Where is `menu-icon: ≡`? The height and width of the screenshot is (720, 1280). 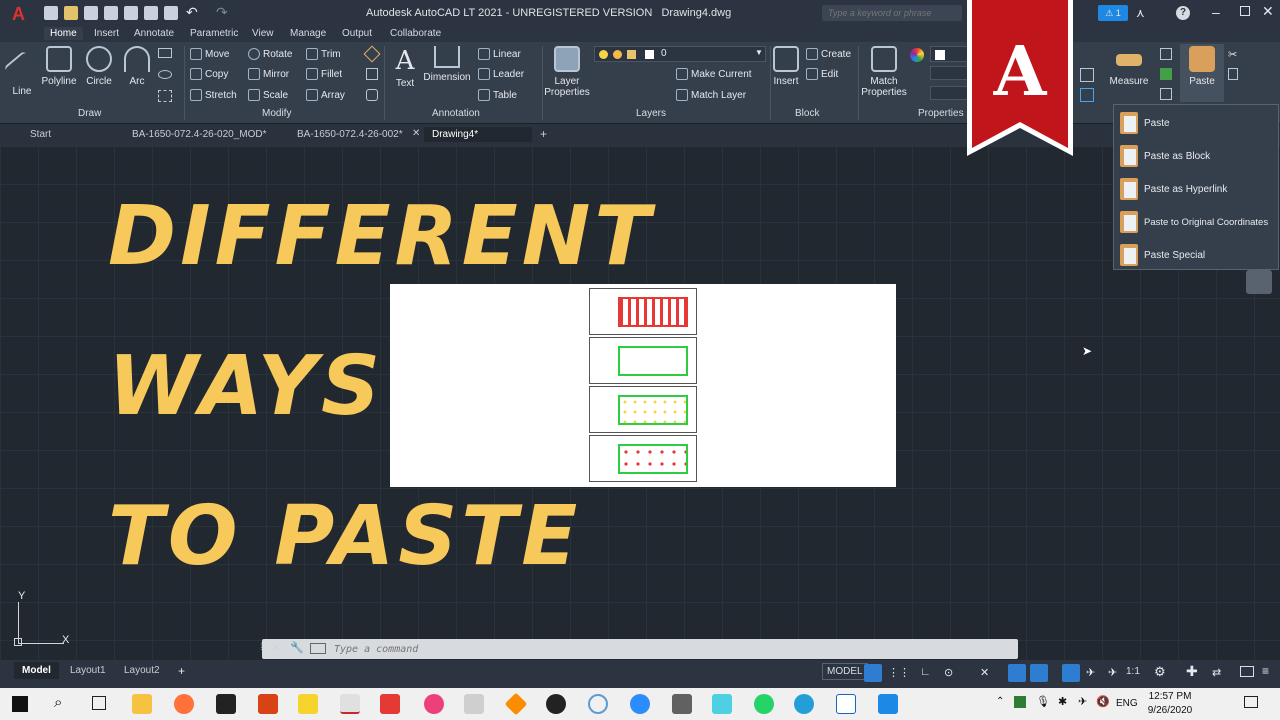
menu-icon: ≡ is located at coordinates (1265, 671).